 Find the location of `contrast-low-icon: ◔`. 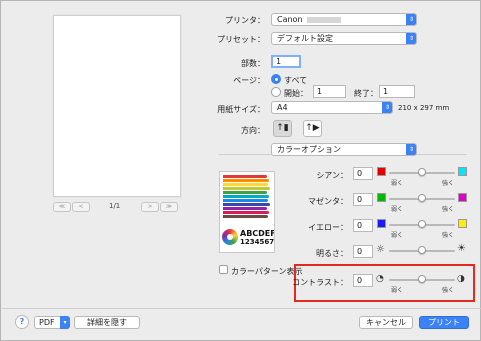

contrast-low-icon: ◔ is located at coordinates (380, 279).